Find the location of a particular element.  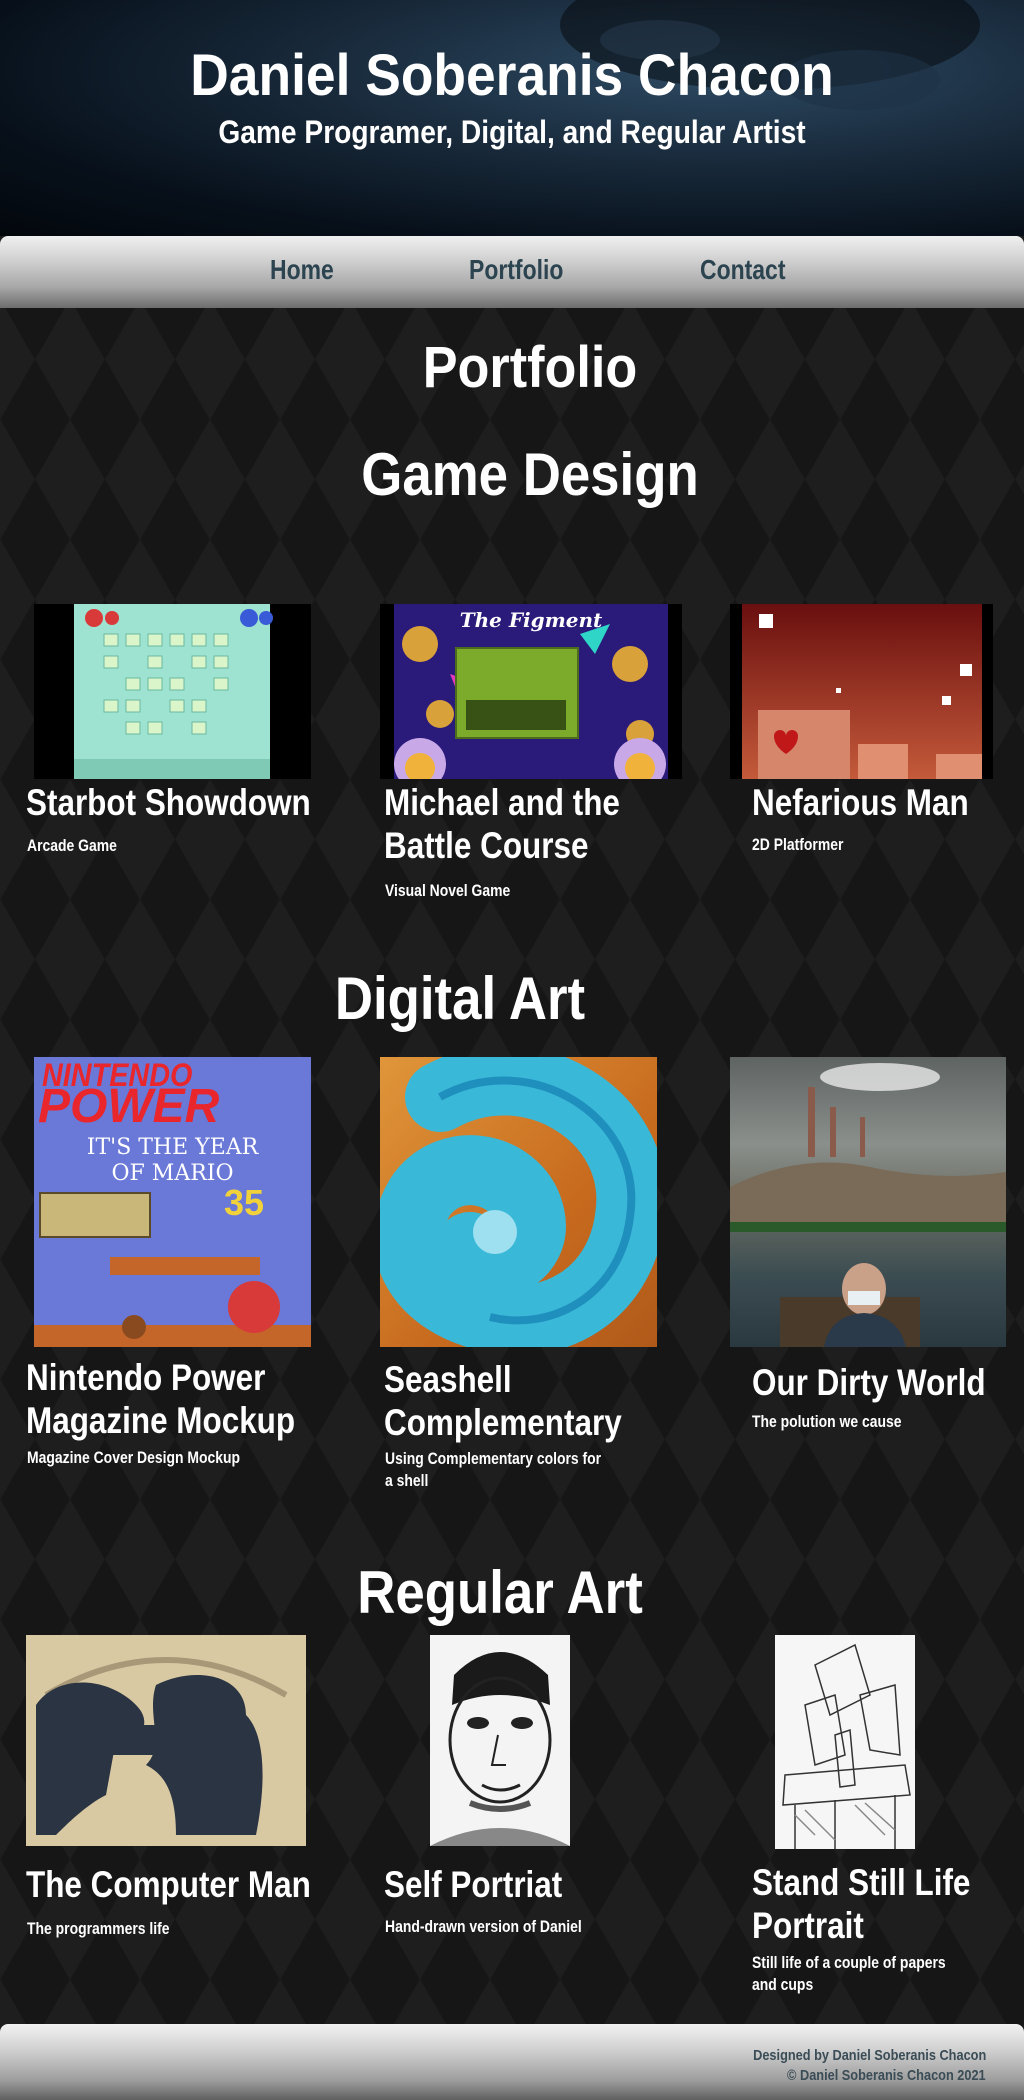

card-title-line2: Battle Course is located at coordinates (486, 846).